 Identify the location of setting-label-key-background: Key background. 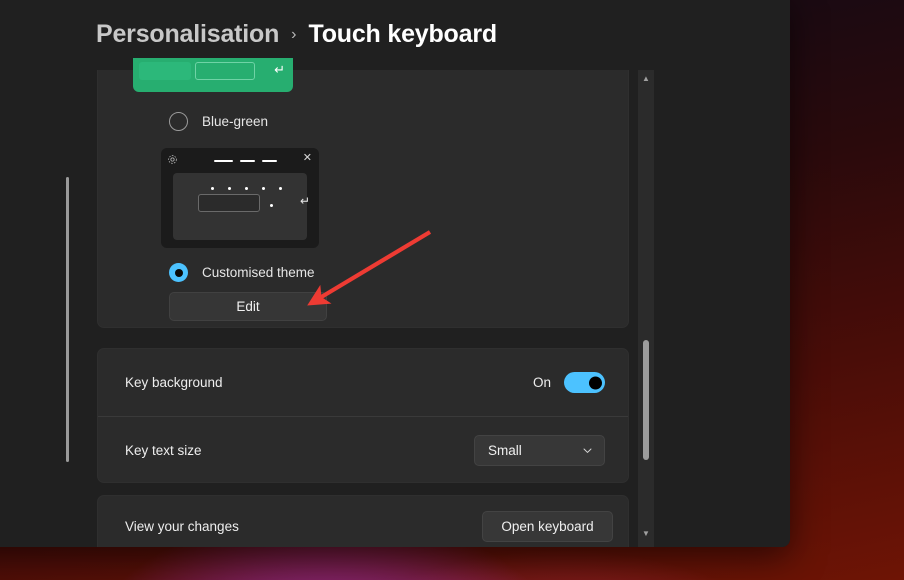
(174, 382).